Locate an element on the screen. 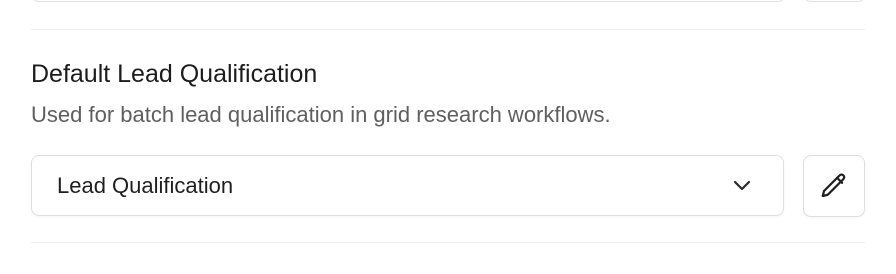 This screenshot has height=274, width=896. previous-edit-button is located at coordinates (834, 1).